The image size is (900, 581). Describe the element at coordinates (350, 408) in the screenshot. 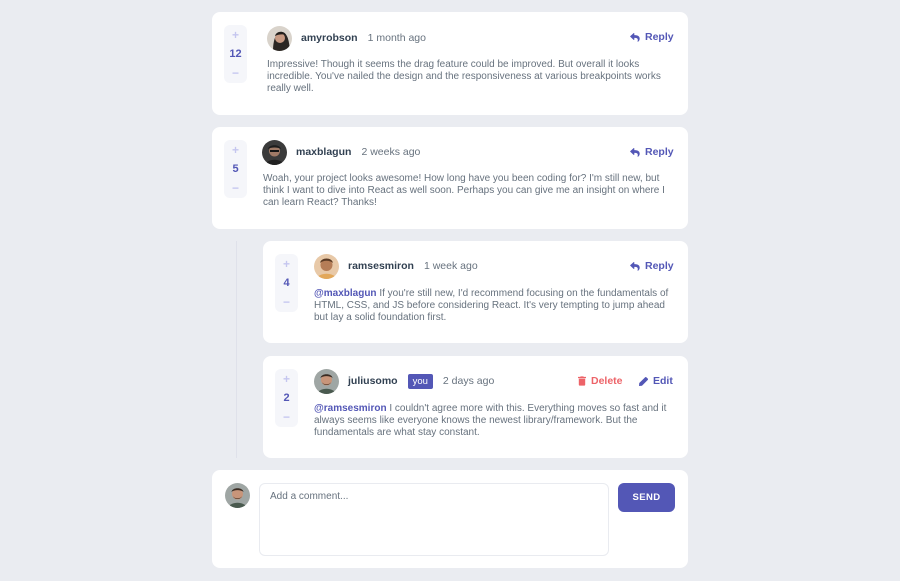

I see `mention-link: @ramsesmiron` at that location.